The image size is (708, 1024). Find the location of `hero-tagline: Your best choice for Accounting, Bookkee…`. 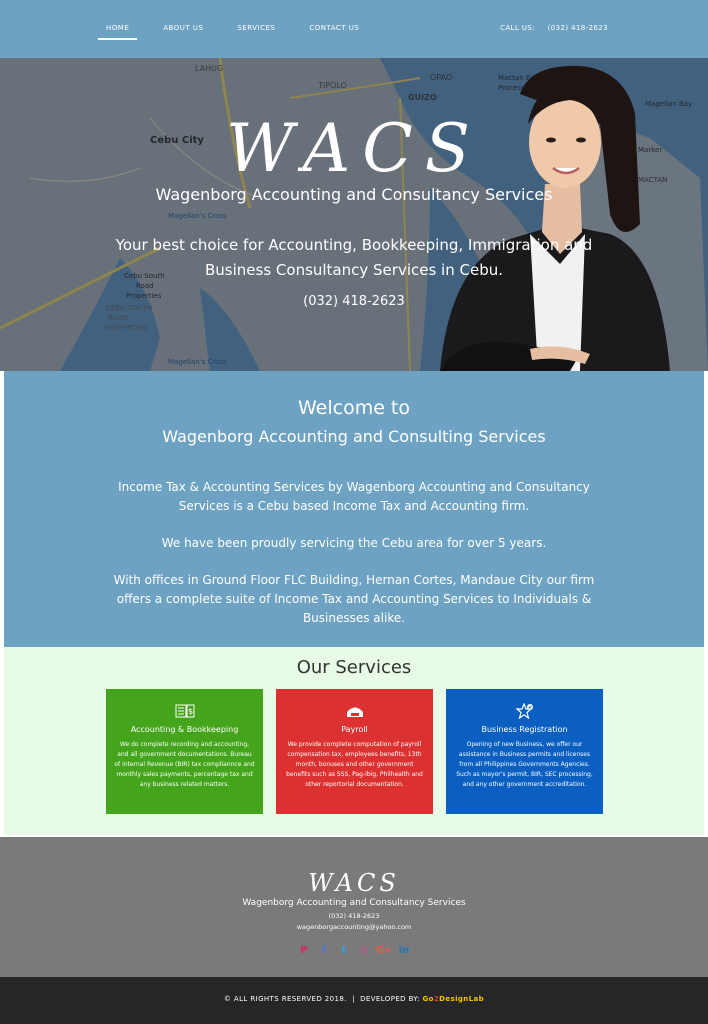

hero-tagline: Your best choice for Accounting, Bookkee… is located at coordinates (354, 257).